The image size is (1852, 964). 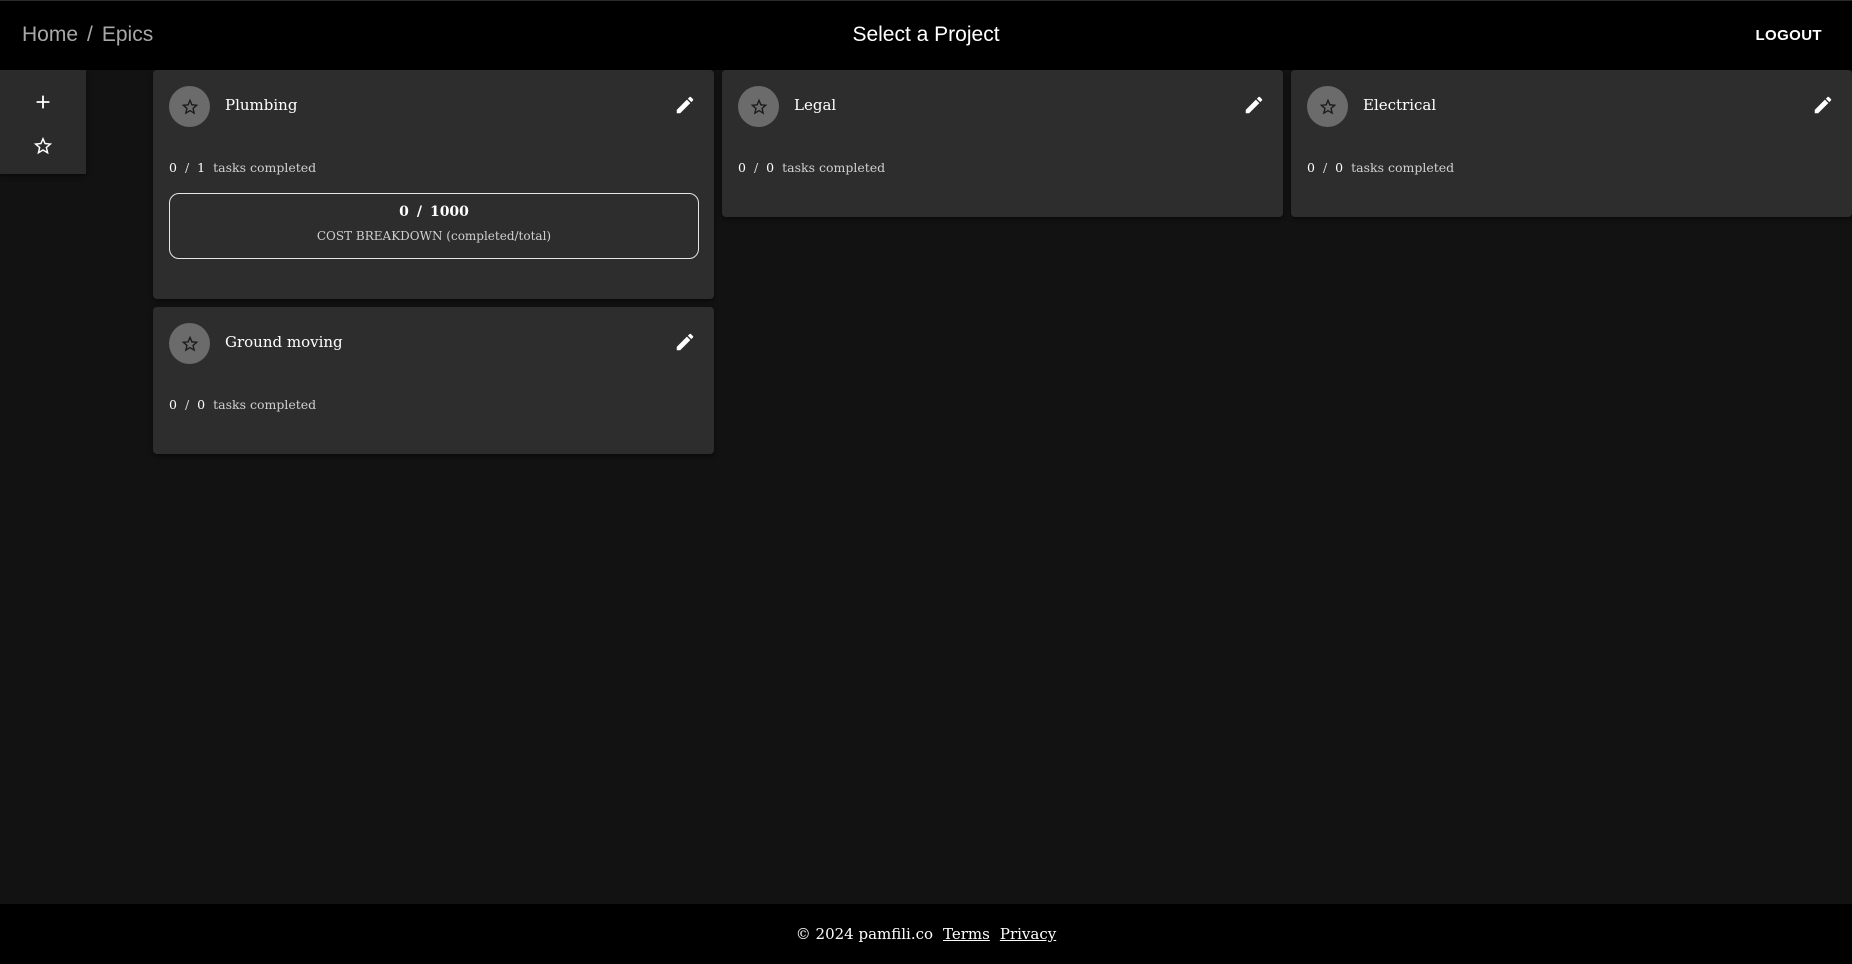 What do you see at coordinates (1400, 105) in the screenshot?
I see `project-title: Electrical` at bounding box center [1400, 105].